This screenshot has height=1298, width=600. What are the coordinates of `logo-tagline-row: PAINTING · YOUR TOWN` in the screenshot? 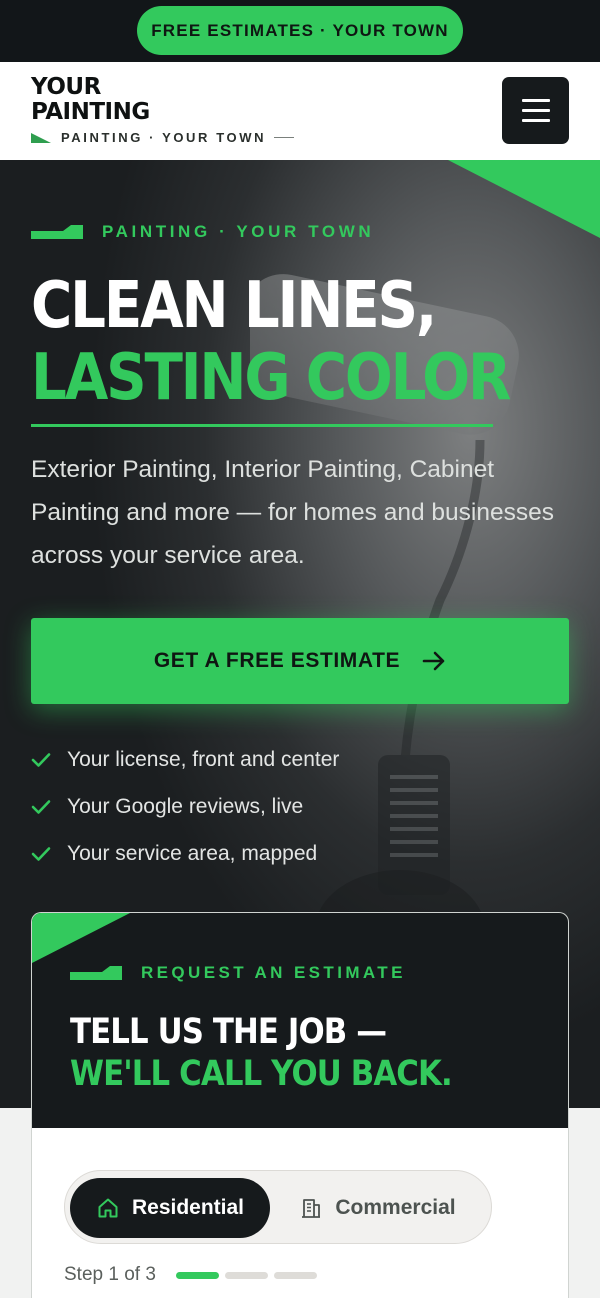 It's located at (163, 137).